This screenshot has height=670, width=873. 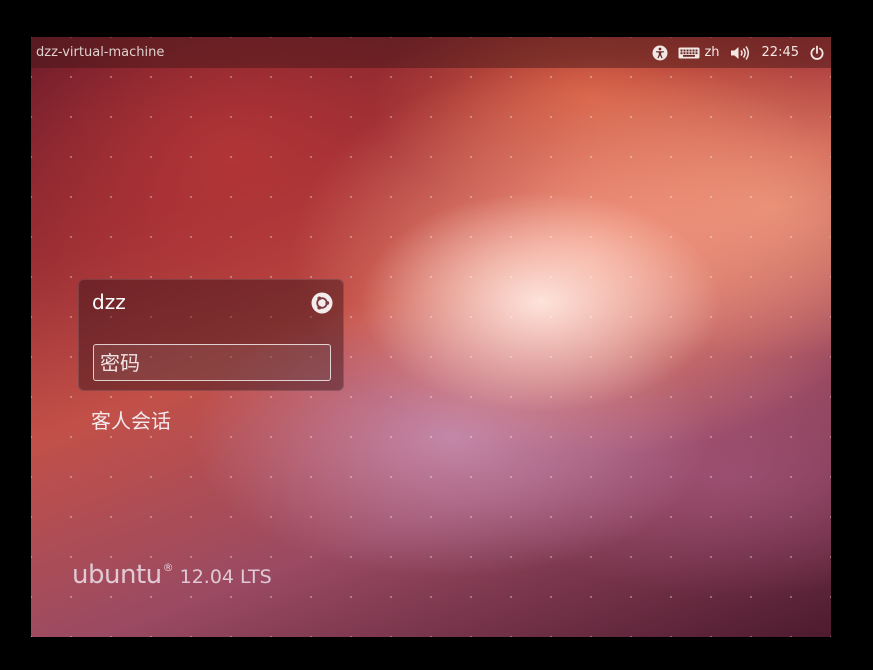 I want to click on indicator-area: zh 22:45, so click(x=733, y=52).